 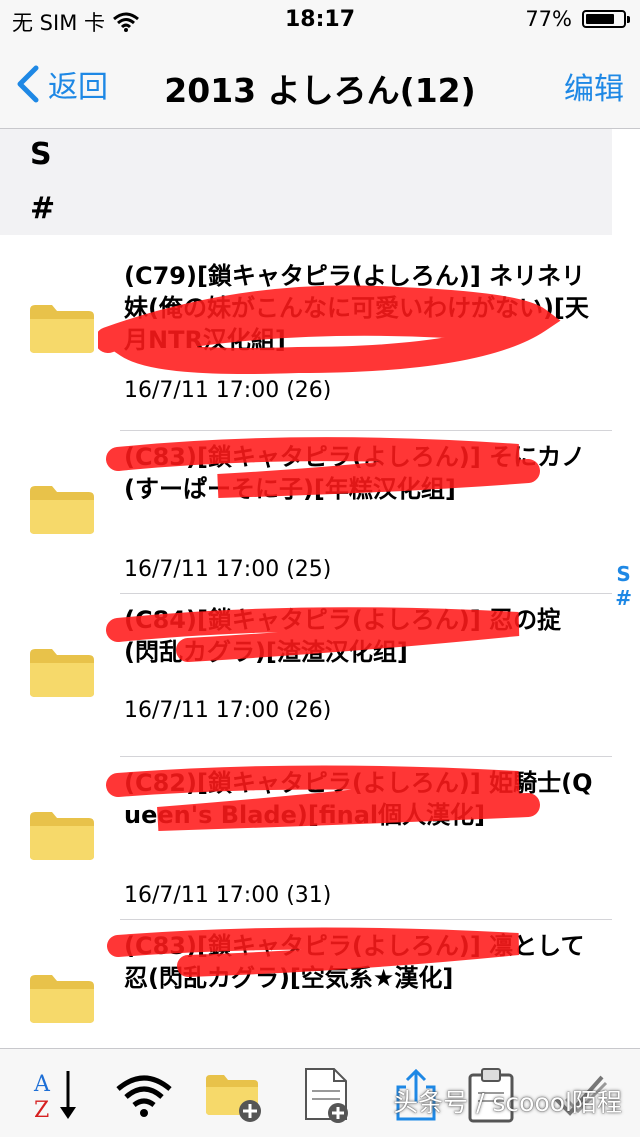 I want to click on new-file-icon, so click(x=326, y=1095).